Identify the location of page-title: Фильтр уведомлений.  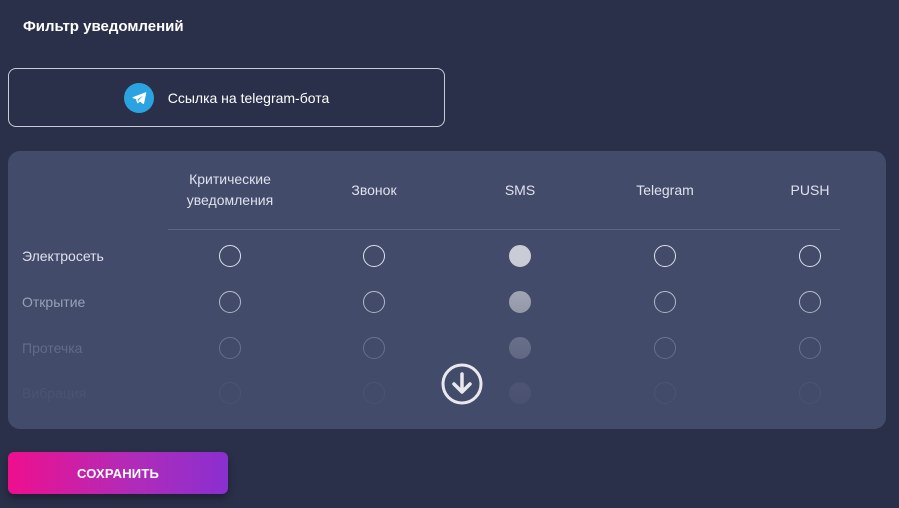
(103, 26).